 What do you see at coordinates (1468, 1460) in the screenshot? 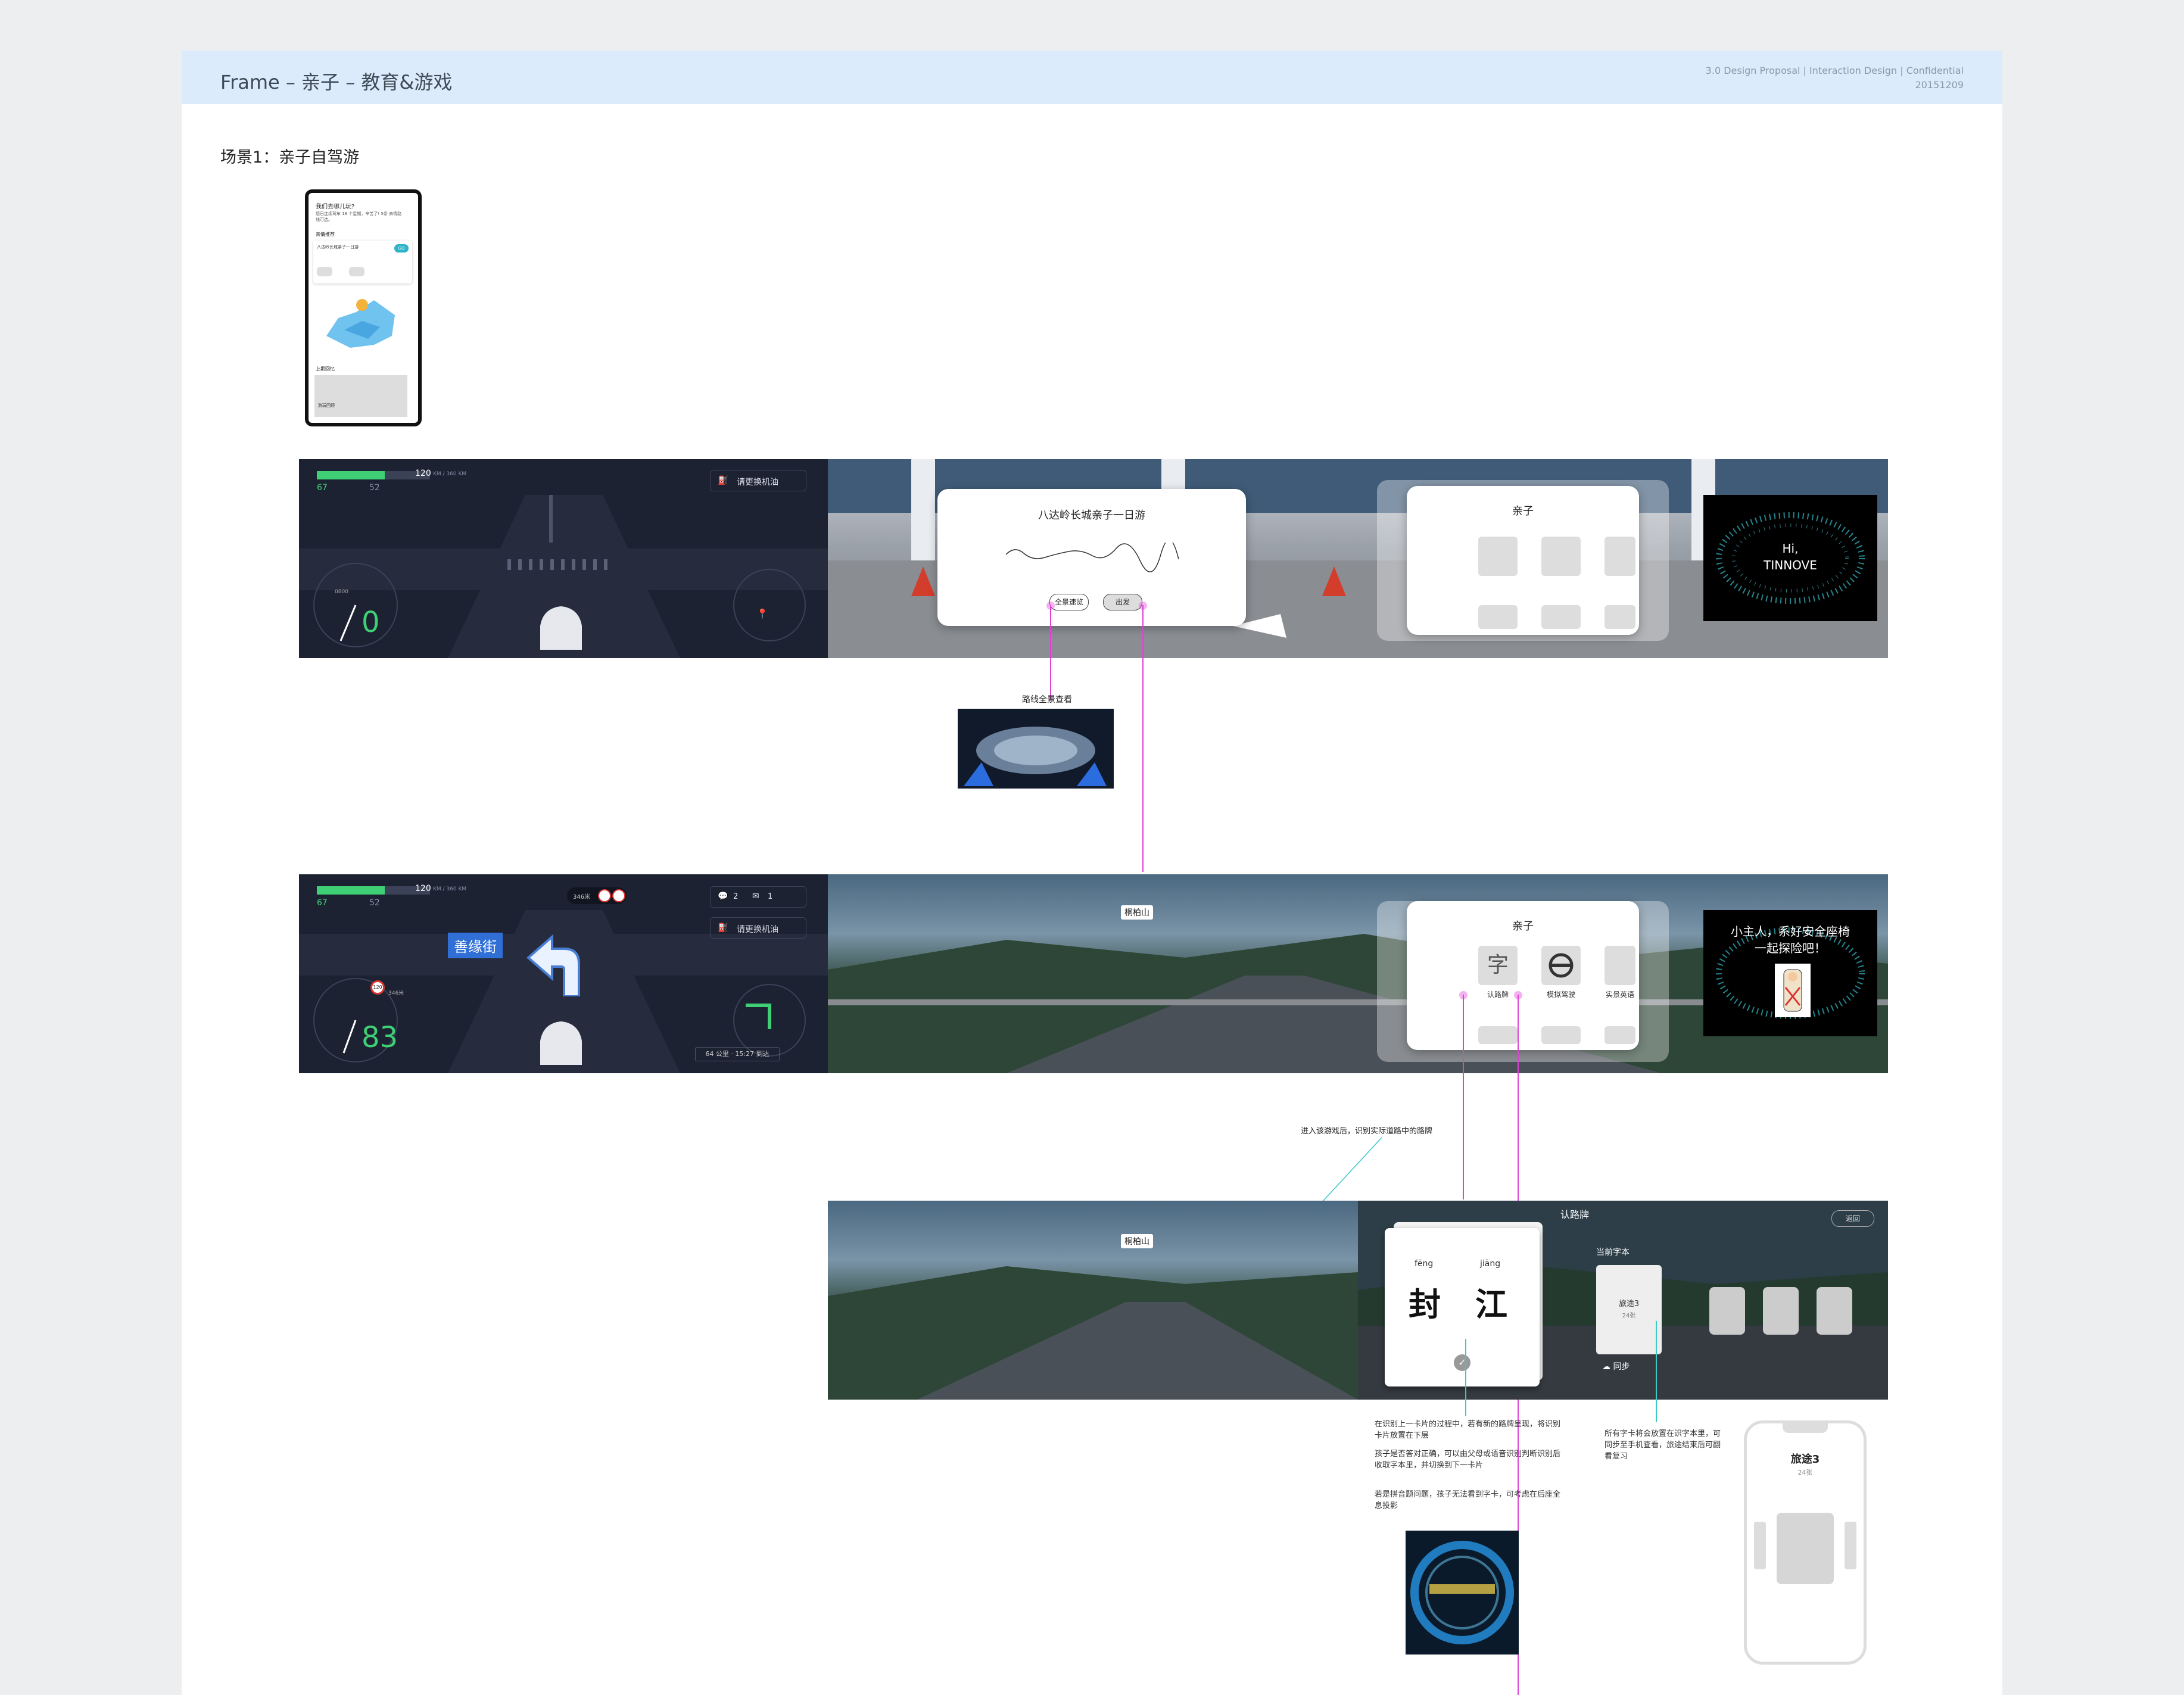
I see `note-answer-check: 孩子是否答对正确，可以由父母或语音识别判断识别后收取字本里，并切换到下一卡片` at bounding box center [1468, 1460].